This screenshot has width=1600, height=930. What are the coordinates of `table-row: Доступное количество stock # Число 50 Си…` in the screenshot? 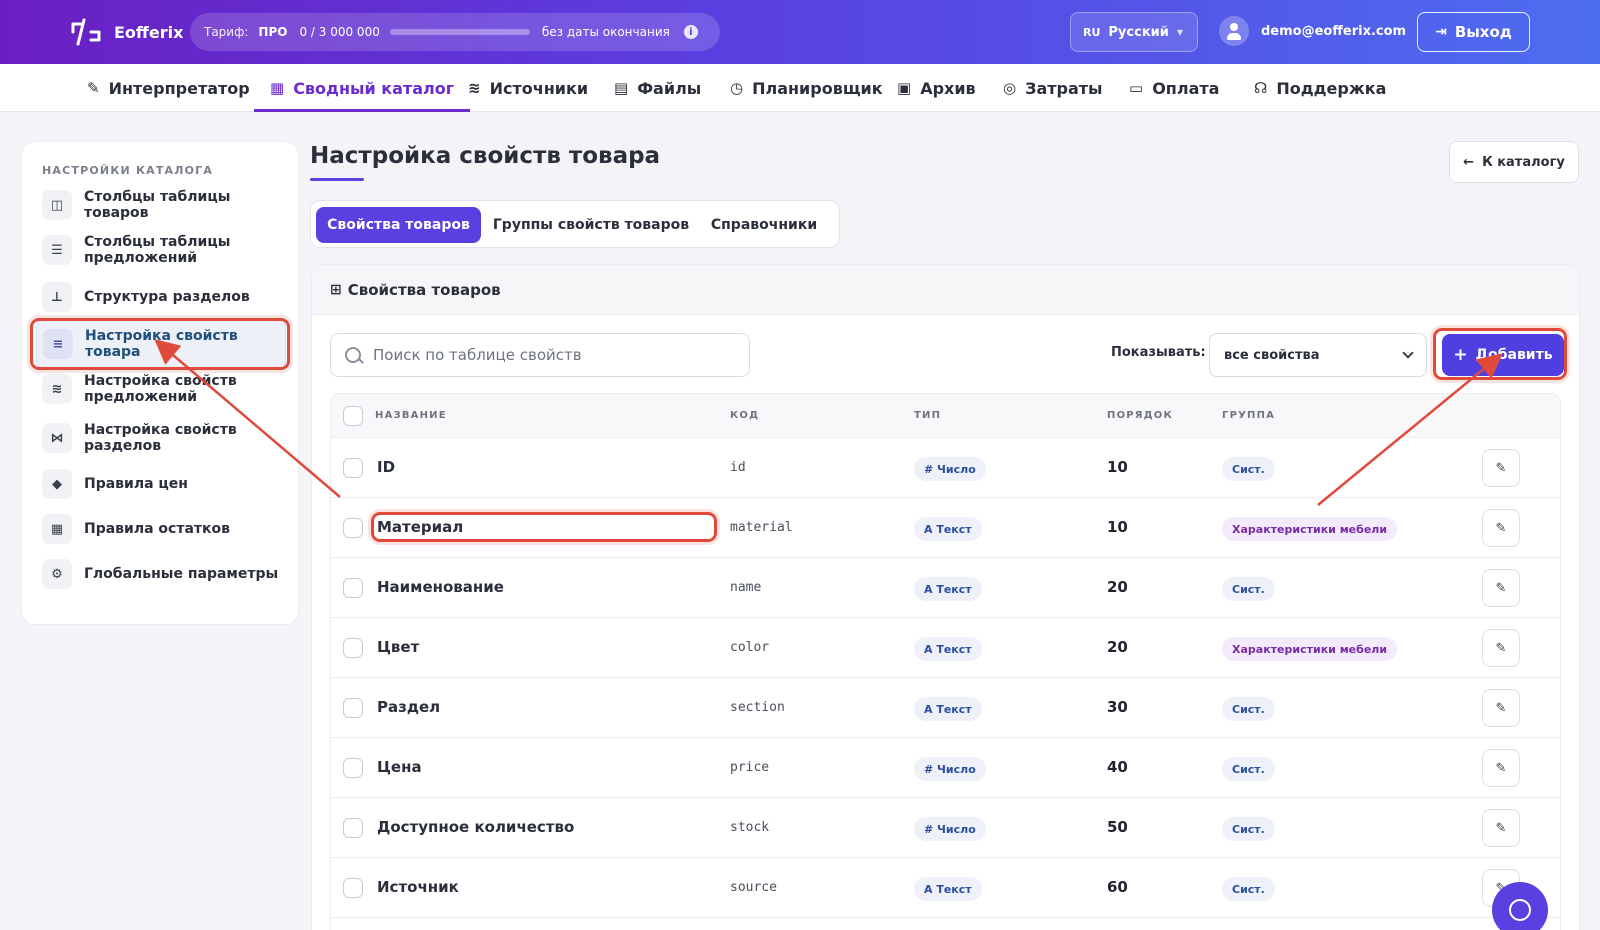 It's located at (945, 828).